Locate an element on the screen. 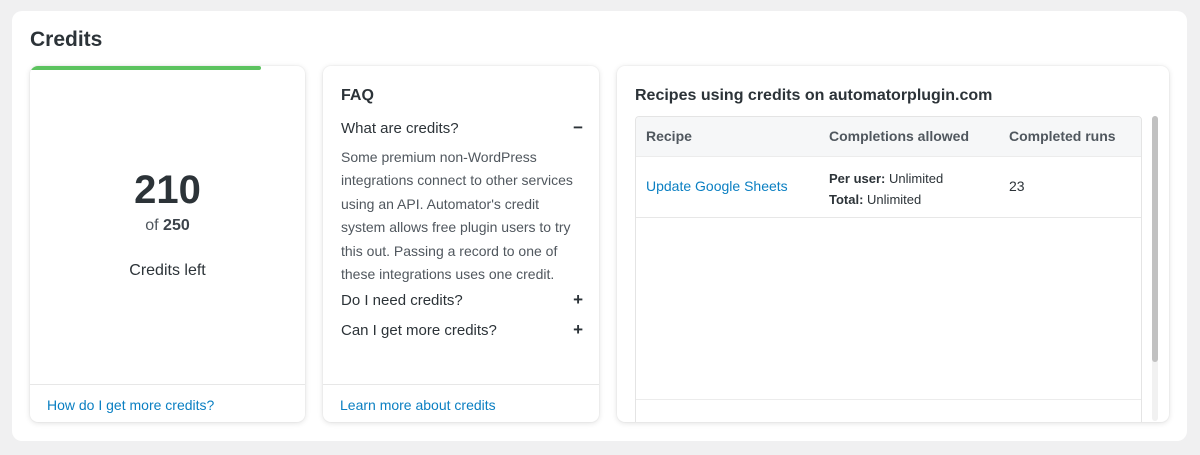  scrollbar-thumb is located at coordinates (1155, 239).